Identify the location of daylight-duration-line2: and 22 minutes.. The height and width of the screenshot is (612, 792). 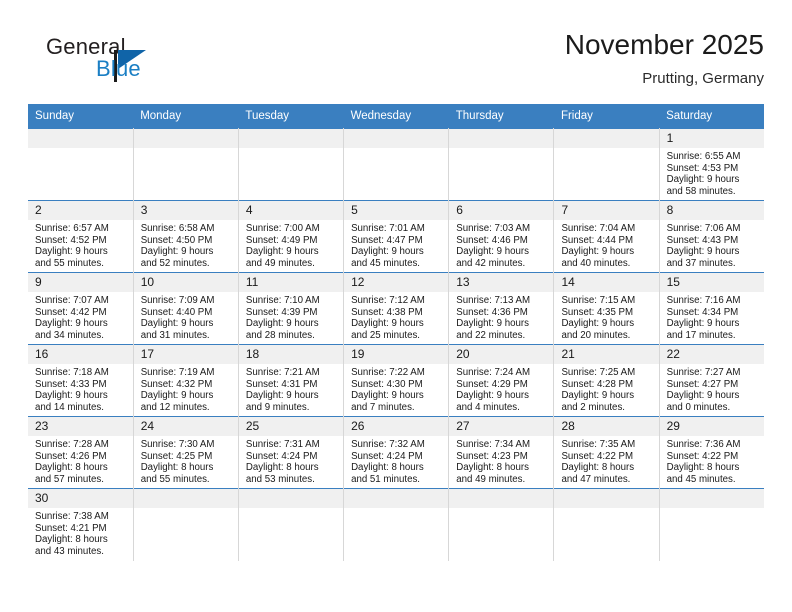
(491, 335).